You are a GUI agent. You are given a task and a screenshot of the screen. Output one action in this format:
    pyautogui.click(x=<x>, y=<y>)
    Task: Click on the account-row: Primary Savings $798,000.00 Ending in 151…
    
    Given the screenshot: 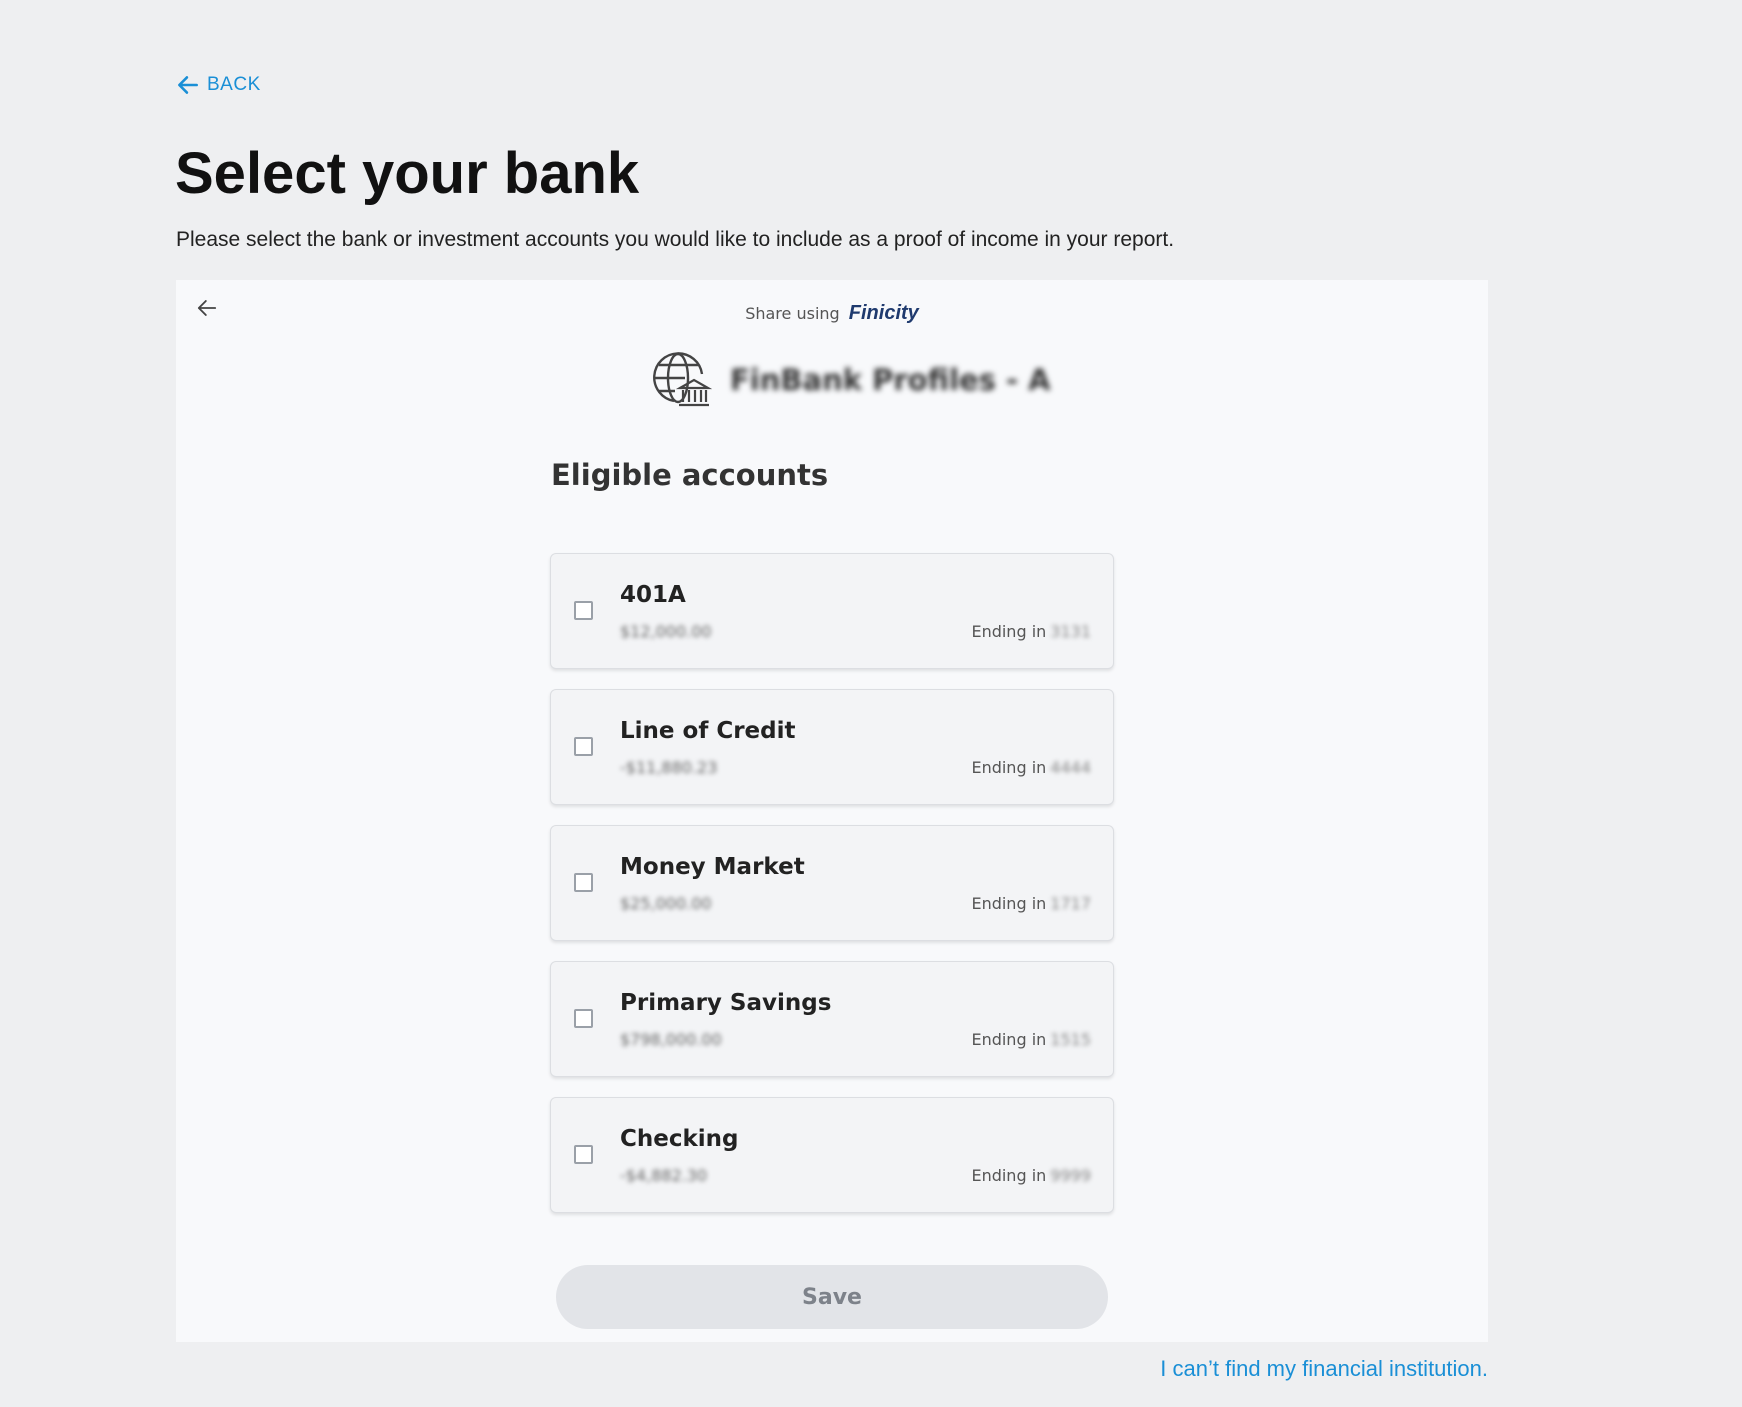 What is the action you would take?
    pyautogui.click(x=832, y=1019)
    